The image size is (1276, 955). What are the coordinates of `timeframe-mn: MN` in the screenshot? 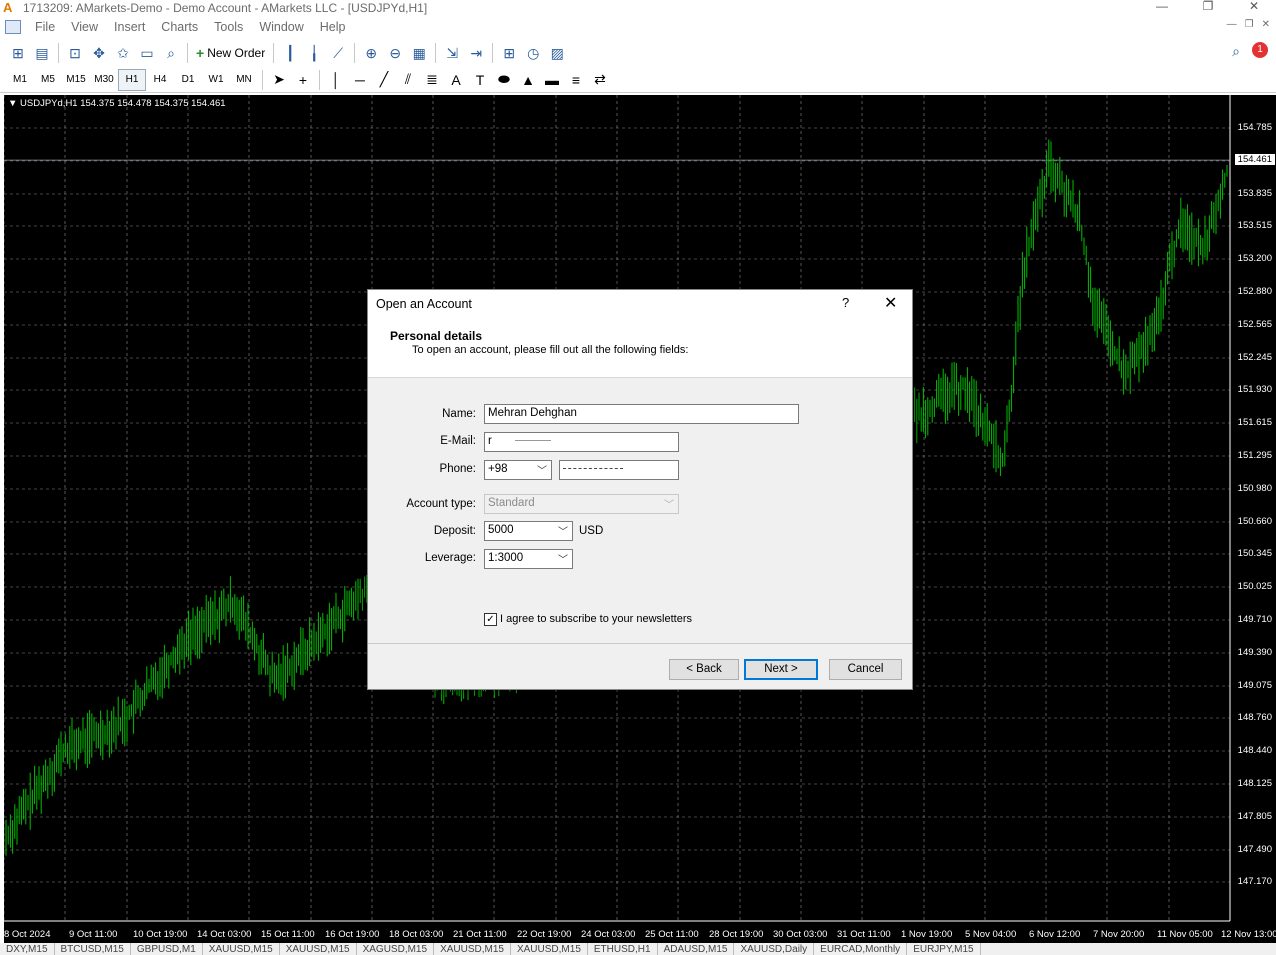 It's located at (244, 80).